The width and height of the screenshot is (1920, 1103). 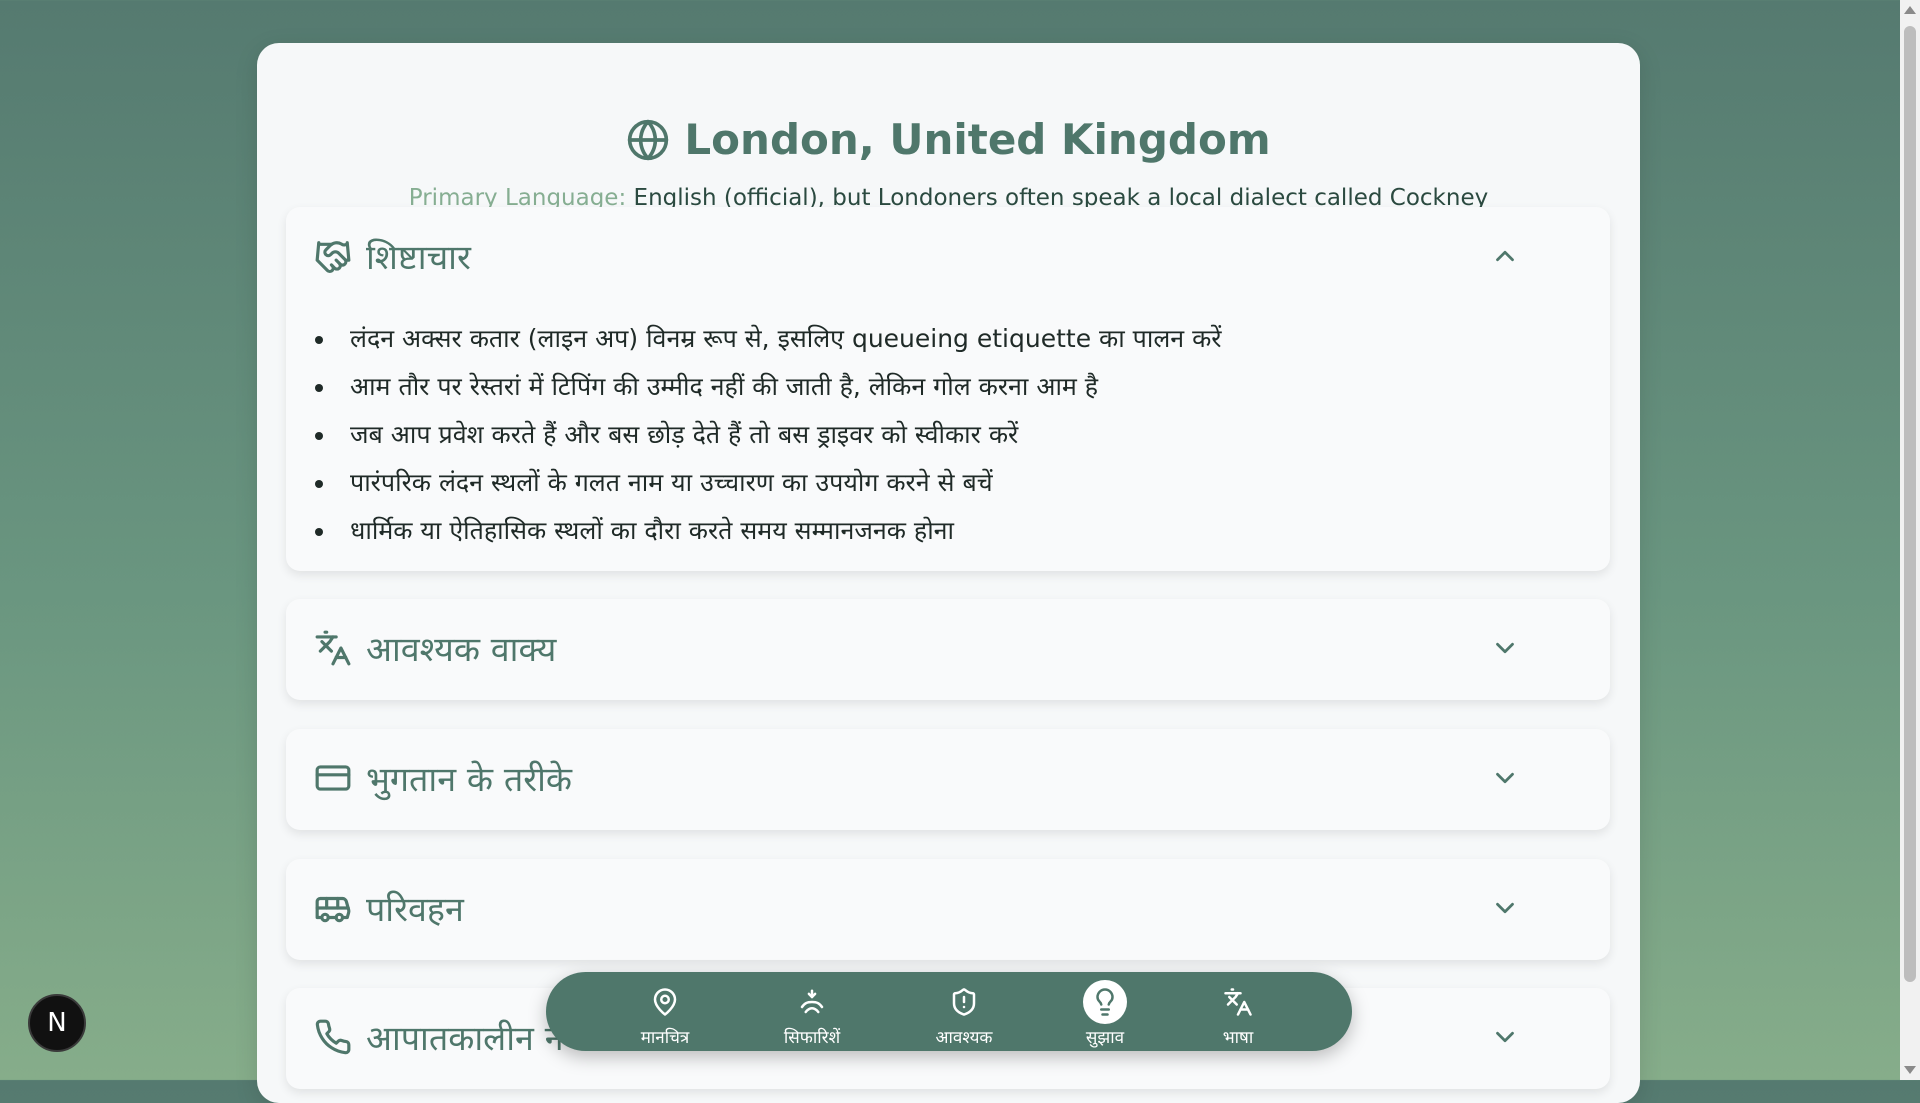 I want to click on section-title: शिष्टाचार, so click(x=418, y=258).